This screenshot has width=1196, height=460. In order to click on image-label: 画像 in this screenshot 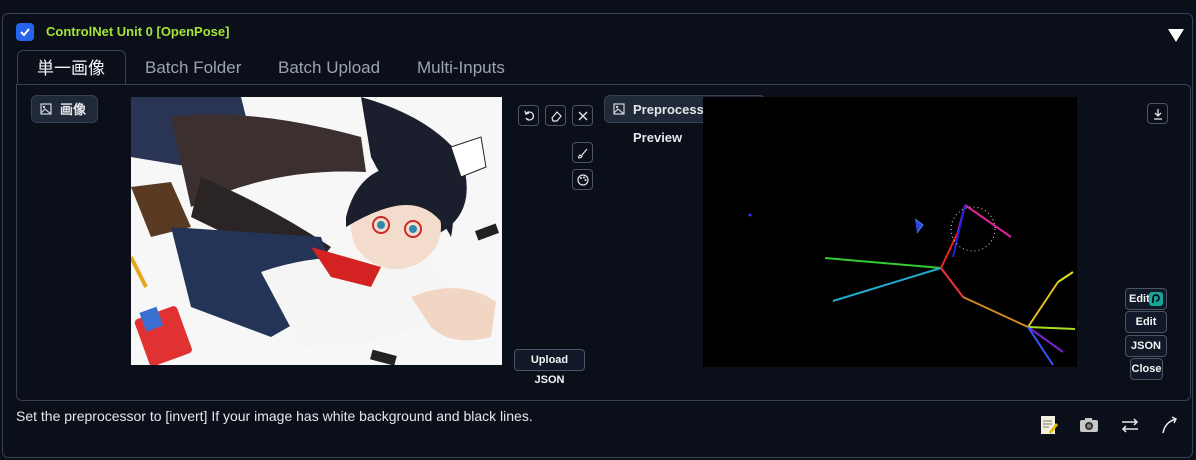, I will do `click(64, 109)`.